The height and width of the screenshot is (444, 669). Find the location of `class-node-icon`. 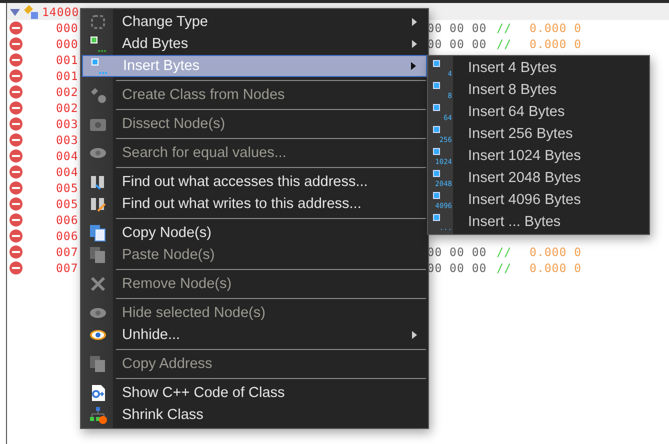

class-node-icon is located at coordinates (31, 12).